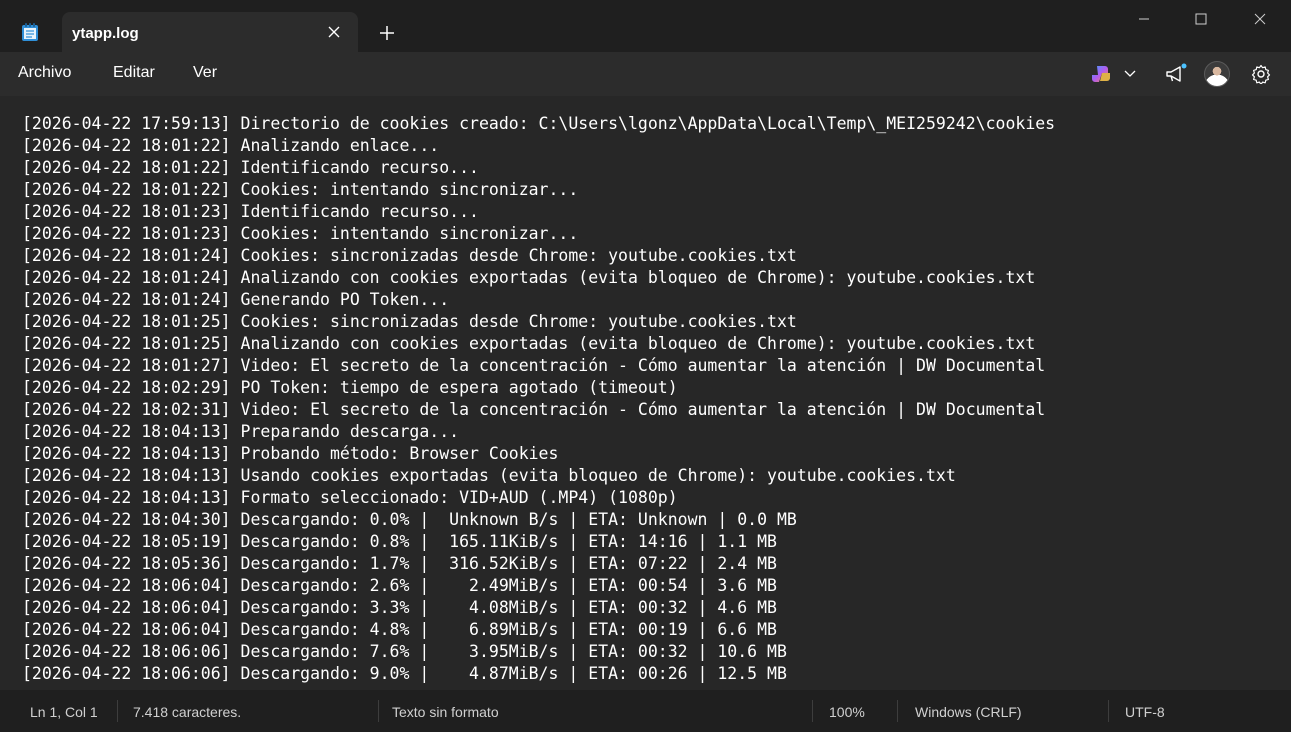 The width and height of the screenshot is (1291, 732). I want to click on encoding: UTF-8, so click(1145, 712).